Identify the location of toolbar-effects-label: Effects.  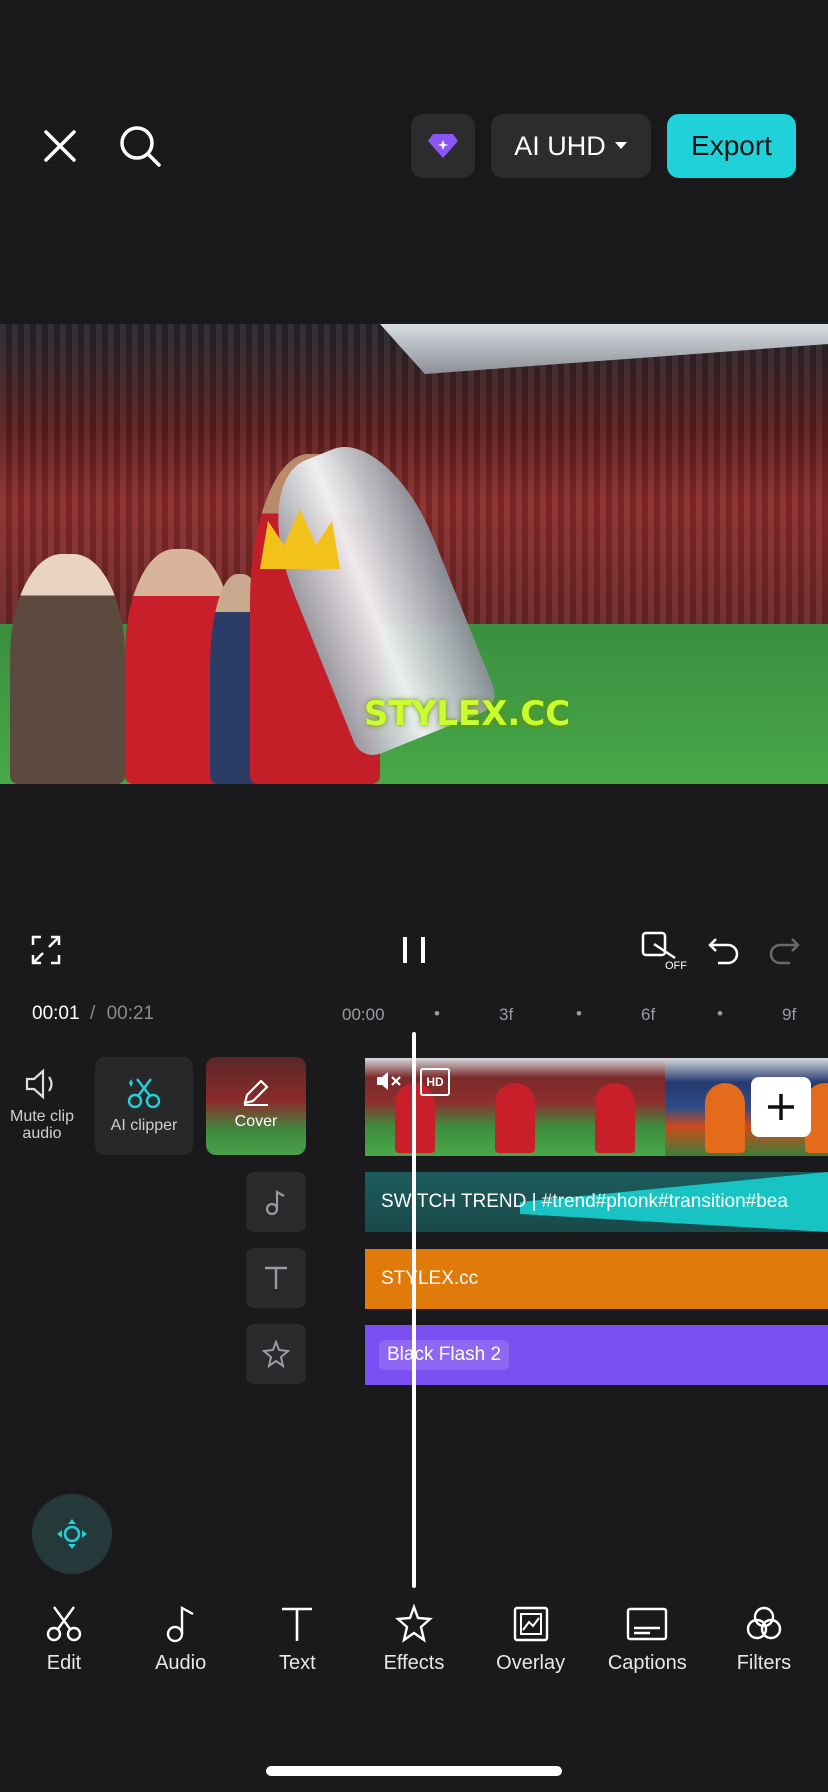
(414, 1663).